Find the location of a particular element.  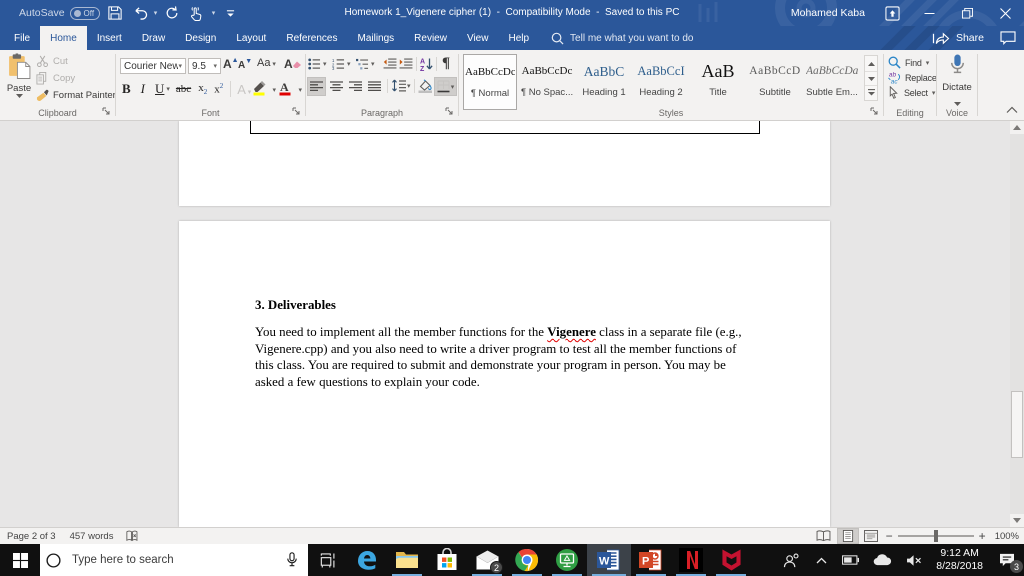

search-mic-icon is located at coordinates (292, 560).